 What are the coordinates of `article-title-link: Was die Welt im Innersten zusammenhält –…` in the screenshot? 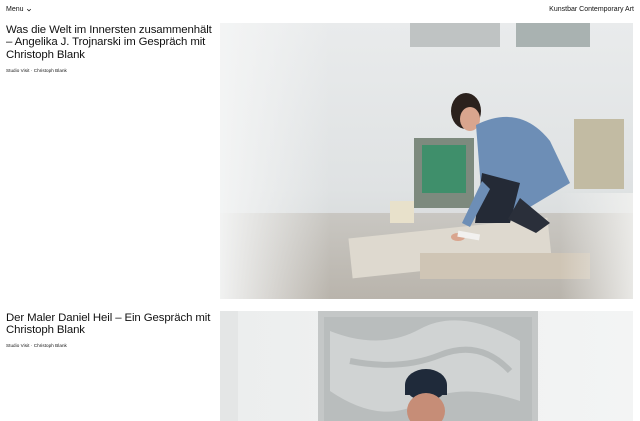 It's located at (109, 42).